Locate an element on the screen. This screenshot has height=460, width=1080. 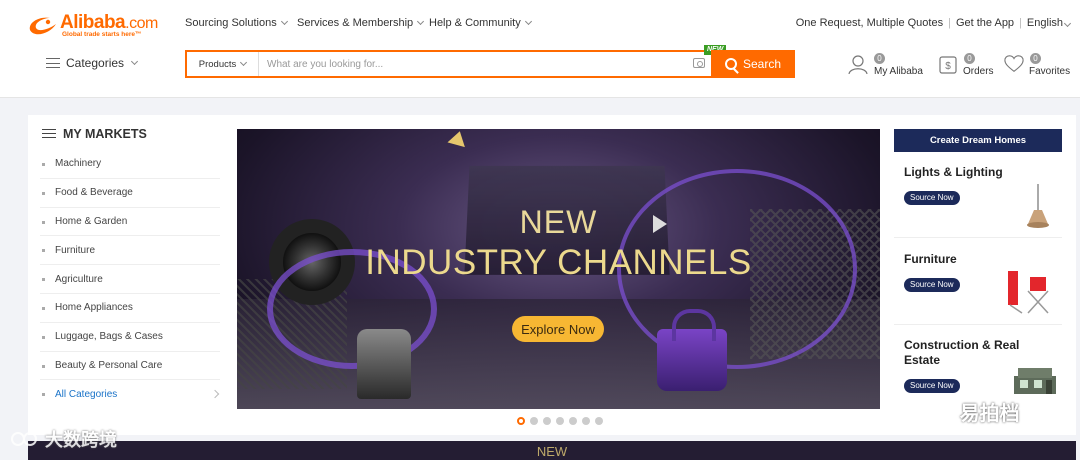
categories-menu-button: Categories is located at coordinates (92, 63).